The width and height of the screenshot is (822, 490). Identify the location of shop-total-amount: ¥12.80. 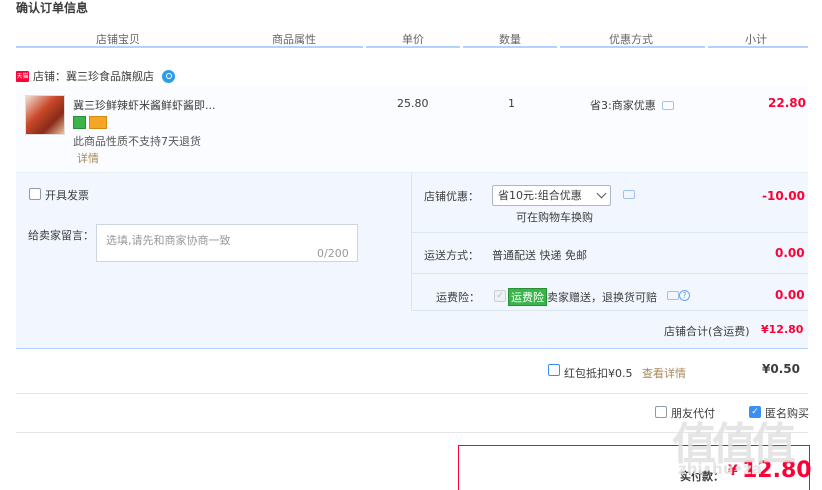
(782, 329).